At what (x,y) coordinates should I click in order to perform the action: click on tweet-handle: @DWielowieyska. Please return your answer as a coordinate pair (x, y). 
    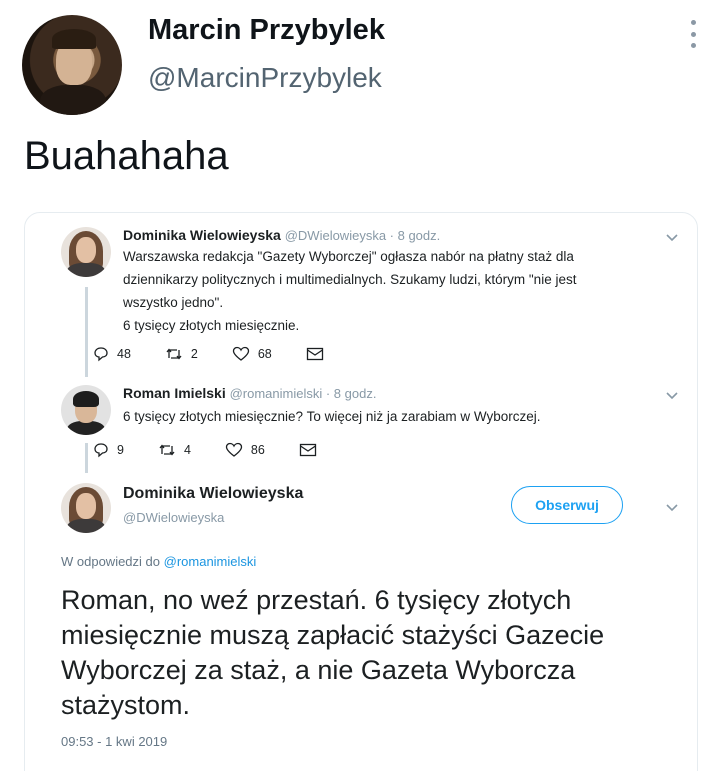
    Looking at the image, I should click on (174, 517).